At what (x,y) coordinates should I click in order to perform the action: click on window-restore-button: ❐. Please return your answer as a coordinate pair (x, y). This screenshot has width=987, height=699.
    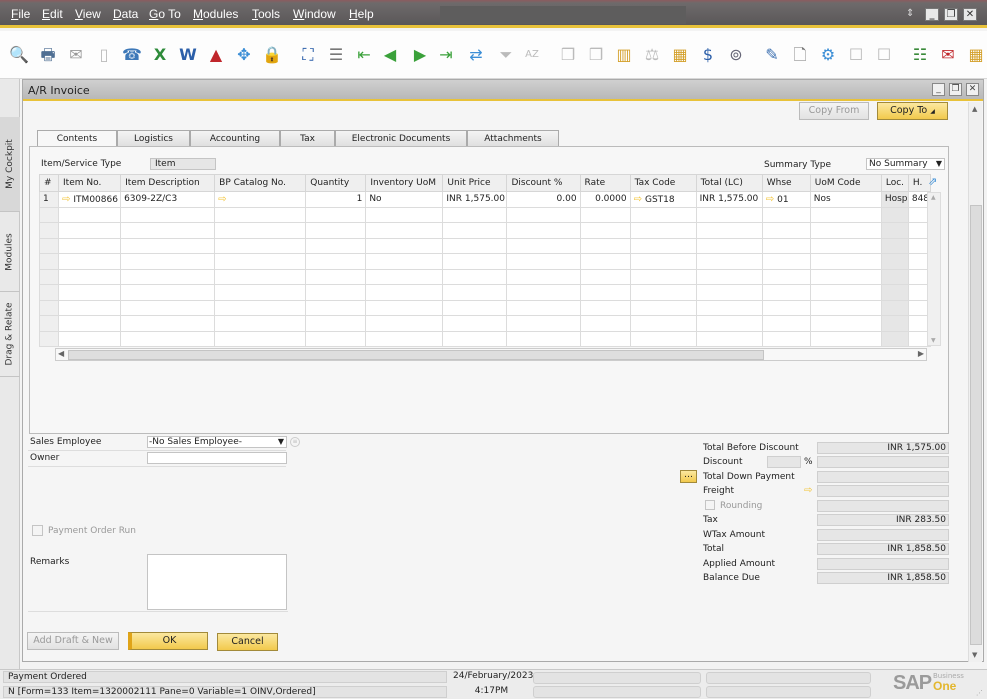
    Looking at the image, I should click on (955, 89).